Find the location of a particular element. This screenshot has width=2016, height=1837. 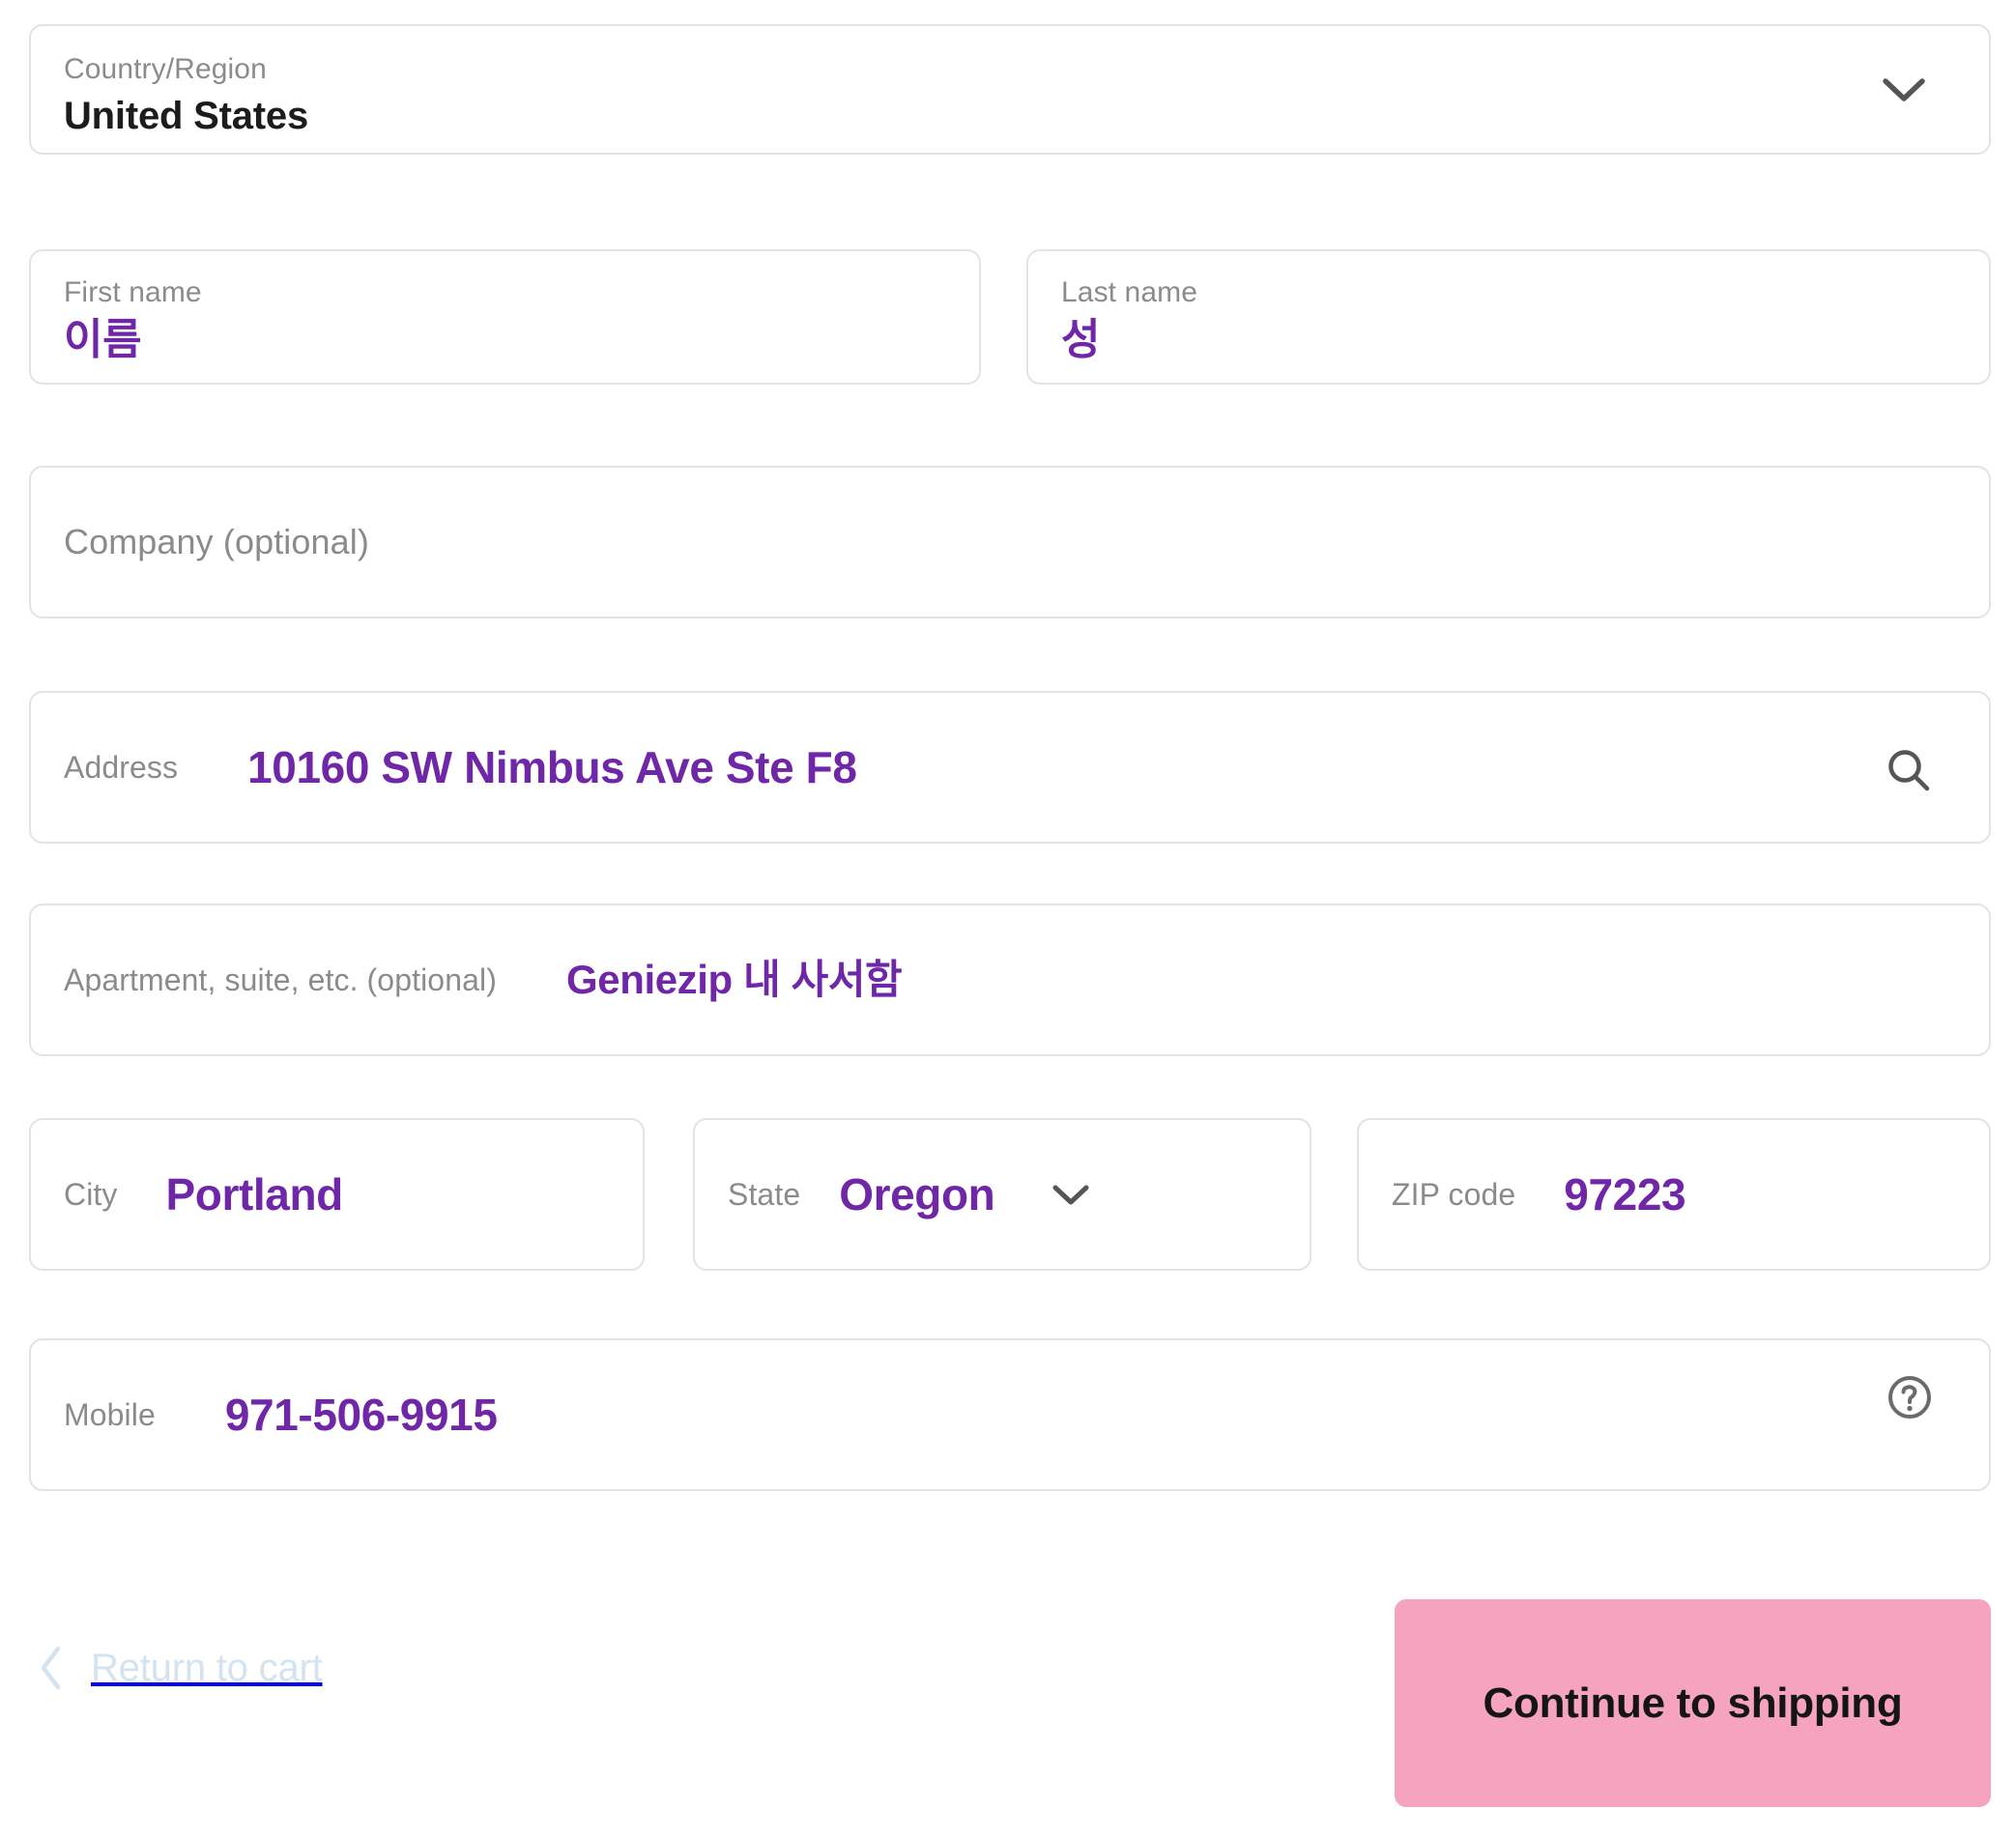

last-name-label: Last name is located at coordinates (1129, 292).